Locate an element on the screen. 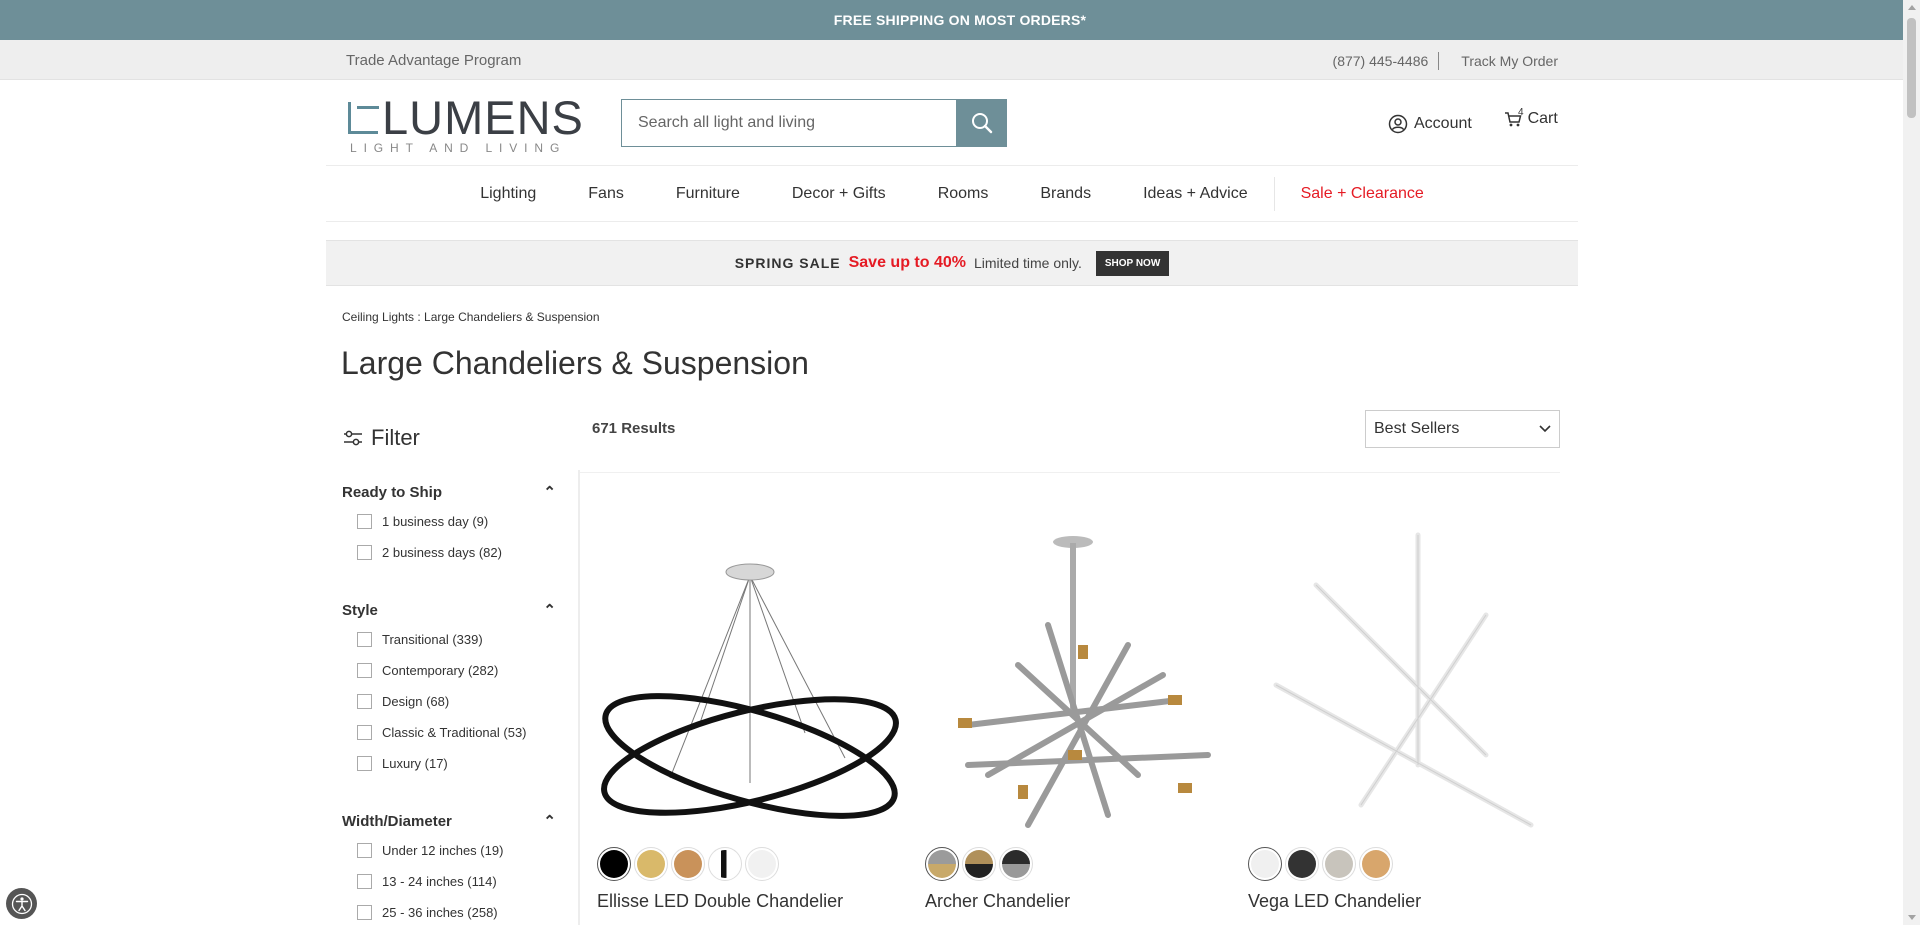 This screenshot has width=1920, height=925. facet-option: 1 business day (9) is located at coordinates (449, 521).